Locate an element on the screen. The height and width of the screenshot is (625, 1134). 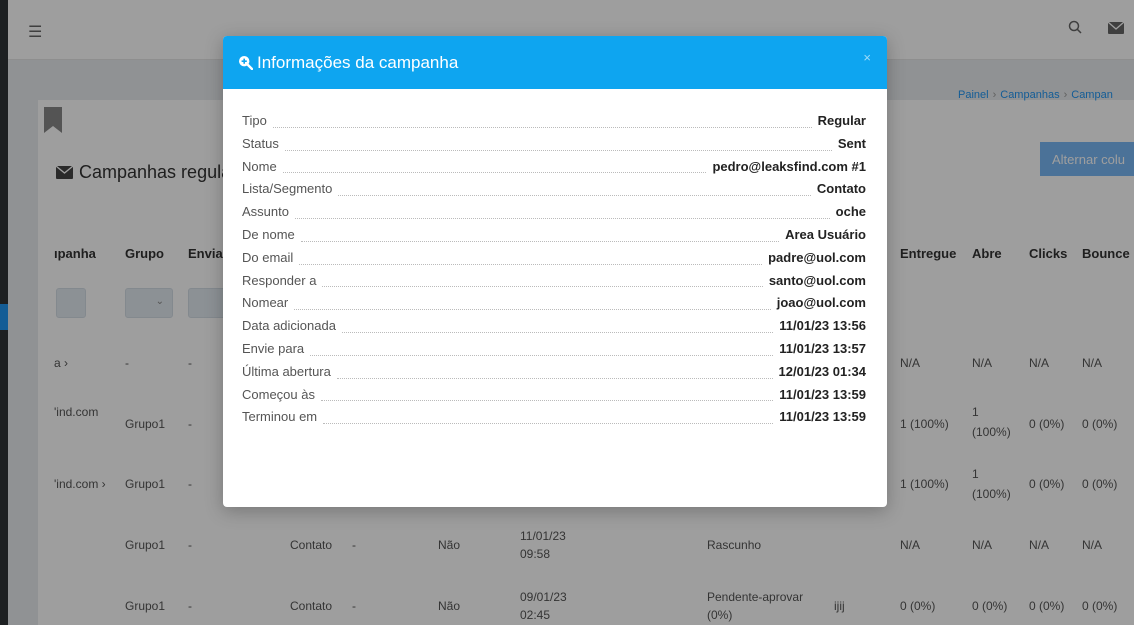
info-row-assunto: Assunto oche is located at coordinates (554, 215).